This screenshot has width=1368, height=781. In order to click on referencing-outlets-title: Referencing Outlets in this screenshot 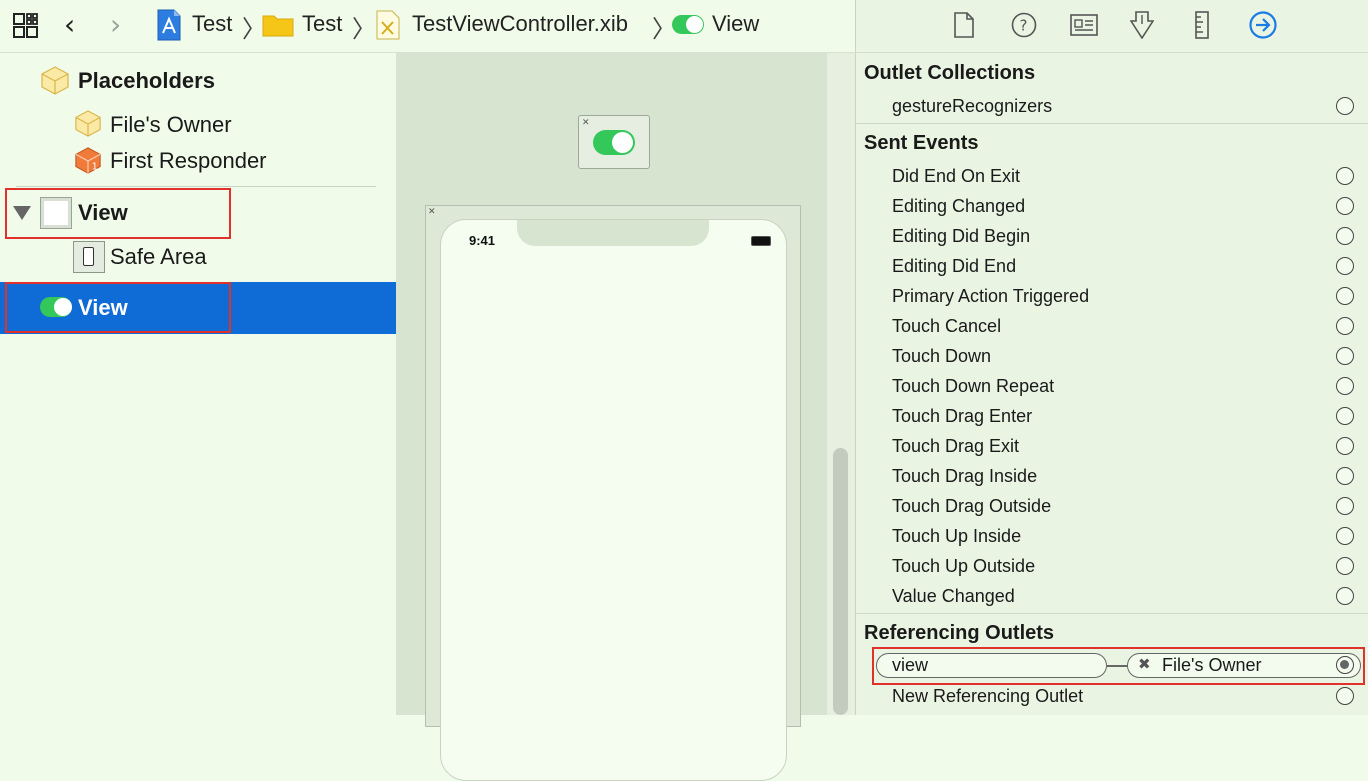, I will do `click(959, 633)`.